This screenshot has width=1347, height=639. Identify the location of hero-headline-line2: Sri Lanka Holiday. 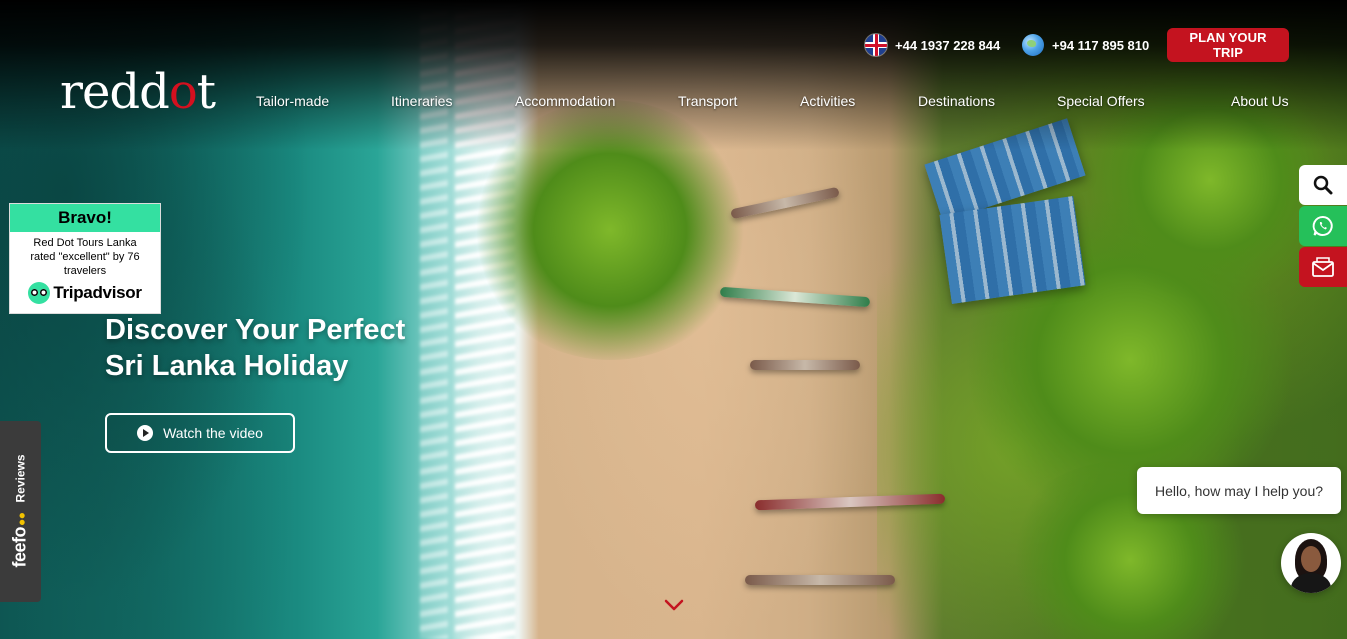
(227, 366).